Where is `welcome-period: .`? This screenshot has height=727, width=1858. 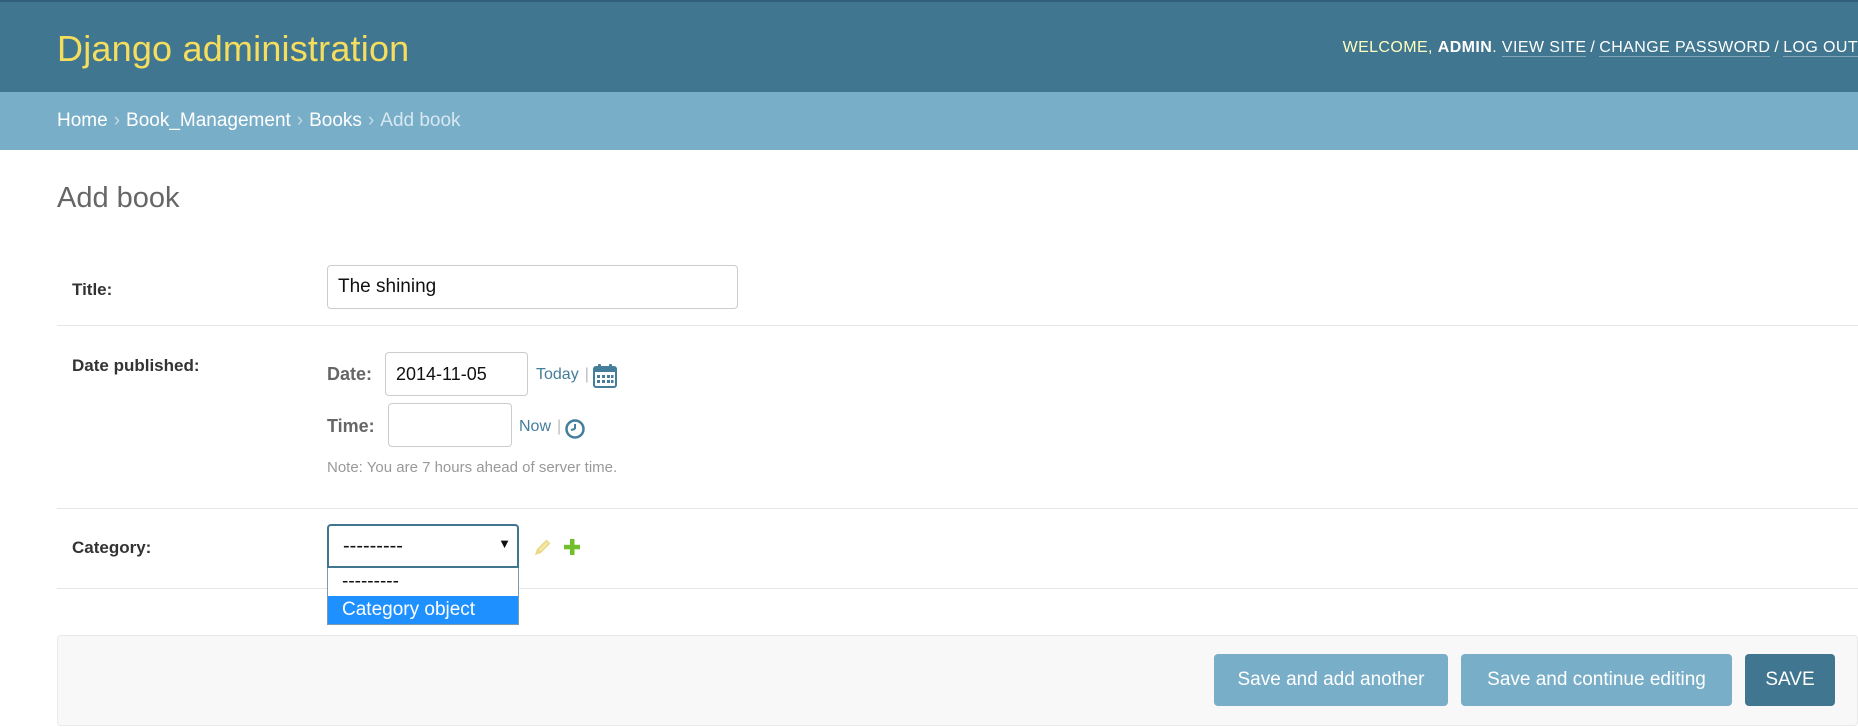 welcome-period: . is located at coordinates (1495, 47).